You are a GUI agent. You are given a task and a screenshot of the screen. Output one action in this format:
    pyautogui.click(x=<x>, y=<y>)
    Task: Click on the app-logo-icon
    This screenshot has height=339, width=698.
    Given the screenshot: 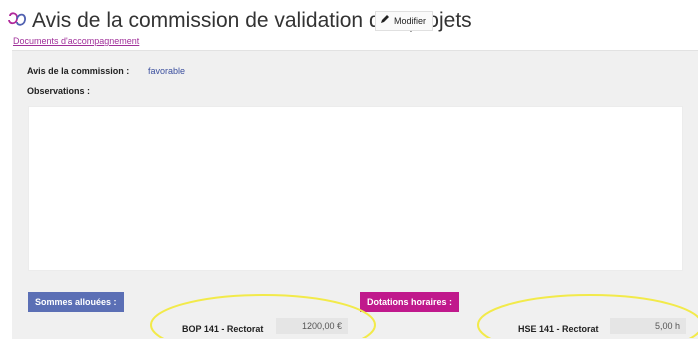 What is the action you would take?
    pyautogui.click(x=17, y=21)
    